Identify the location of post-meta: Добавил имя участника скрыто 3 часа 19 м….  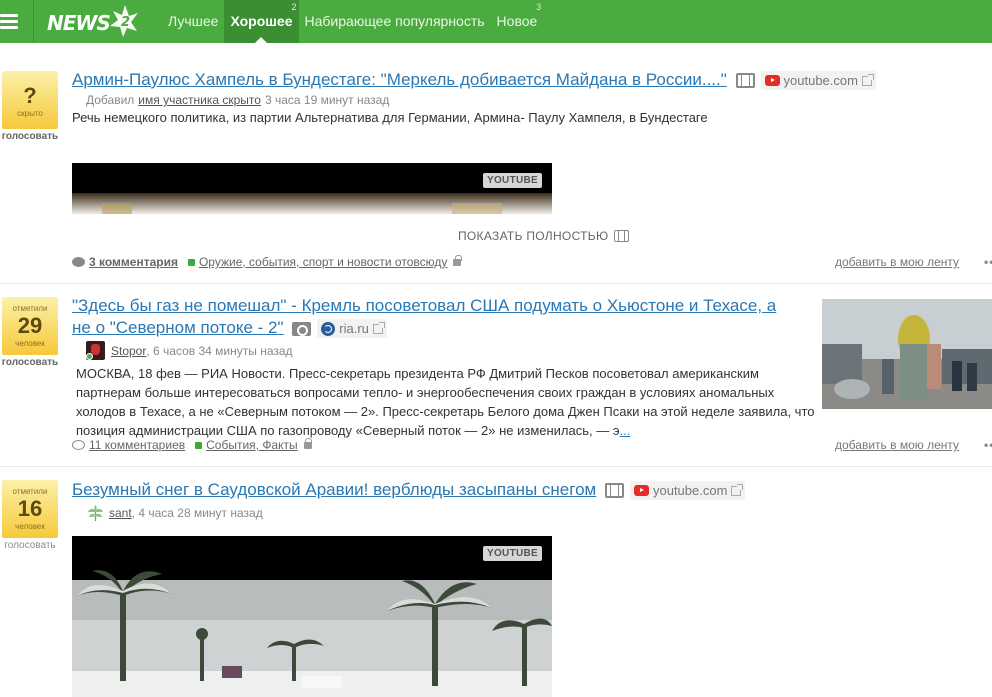
(237, 100).